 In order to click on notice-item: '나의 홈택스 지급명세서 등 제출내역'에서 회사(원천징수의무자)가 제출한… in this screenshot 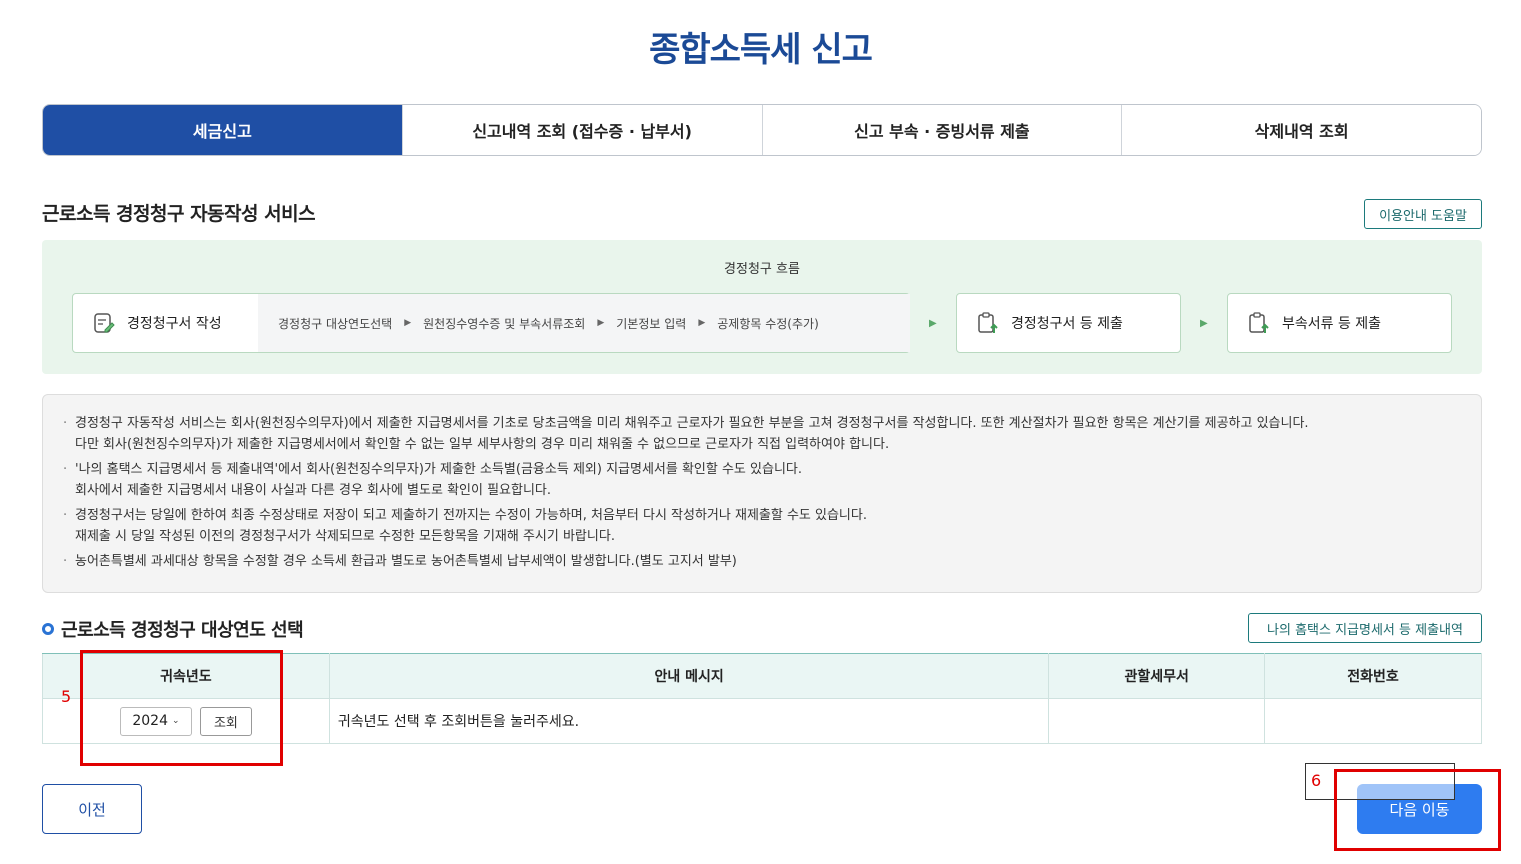, I will do `click(760, 480)`.